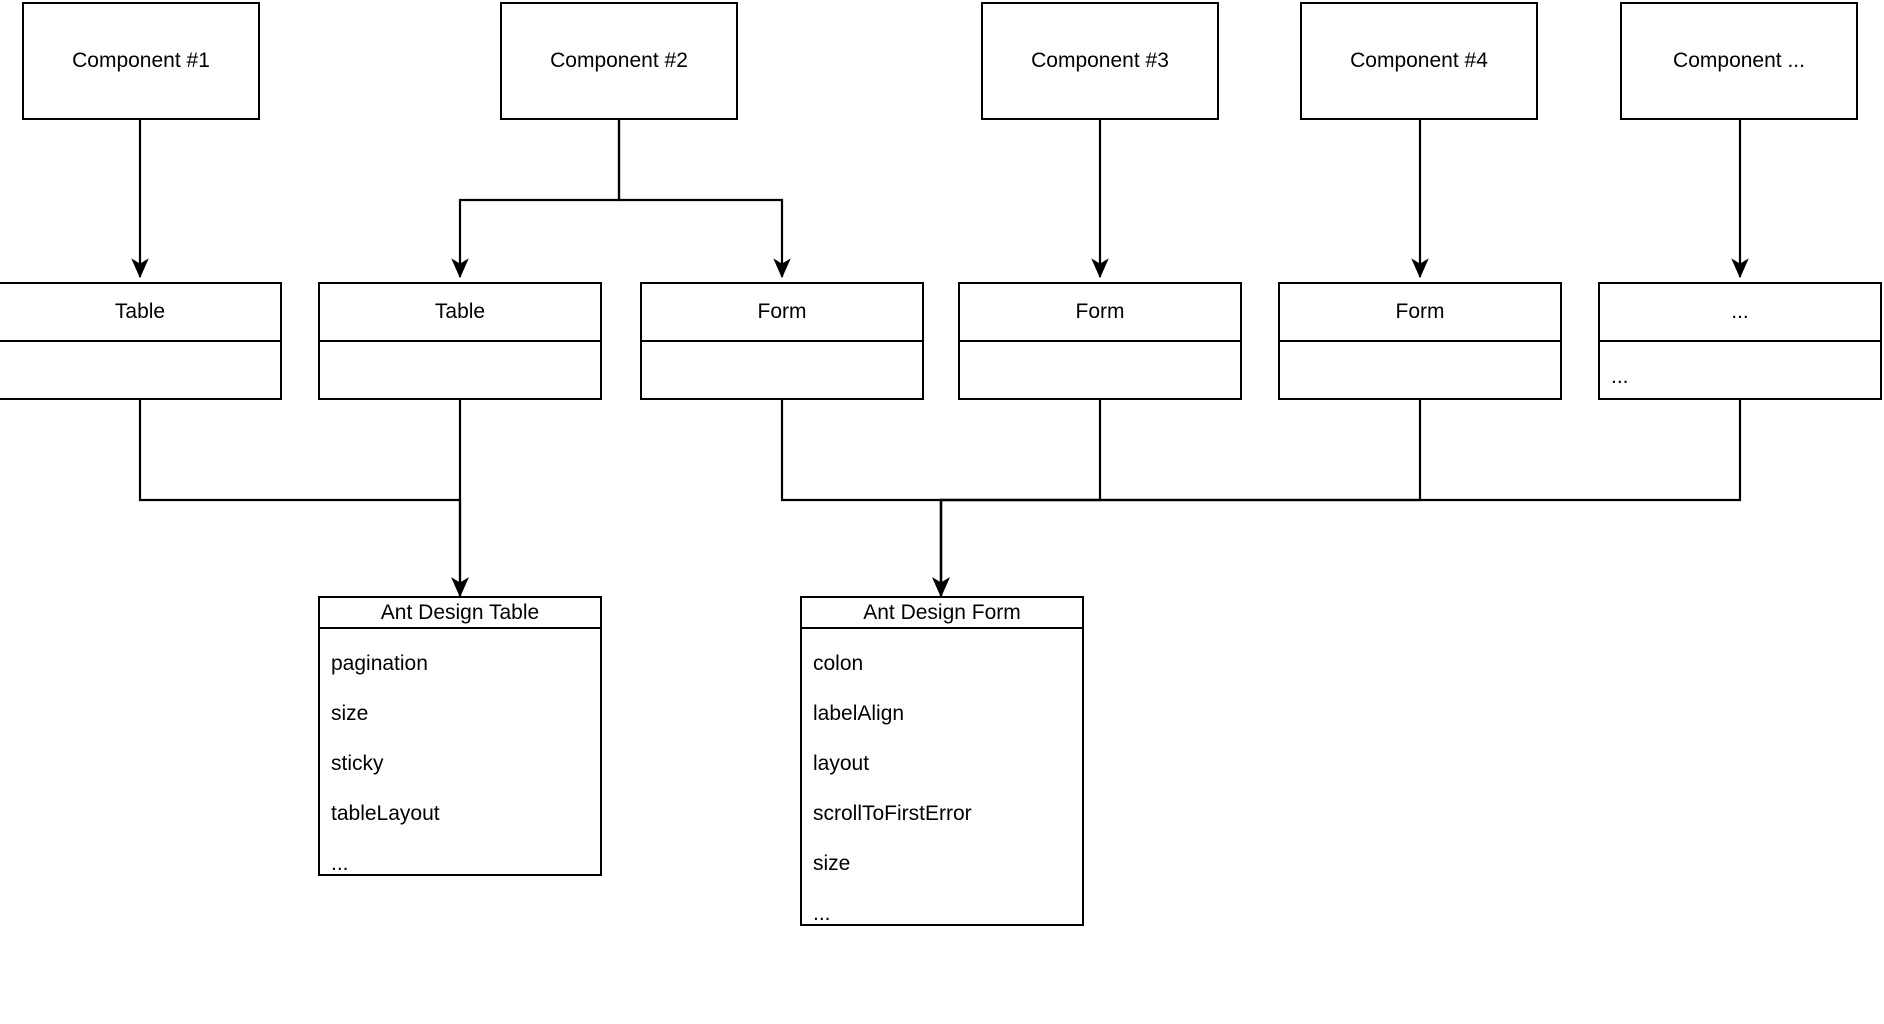 The height and width of the screenshot is (1024, 1884). Describe the element at coordinates (838, 663) in the screenshot. I see `prop-item: colon` at that location.